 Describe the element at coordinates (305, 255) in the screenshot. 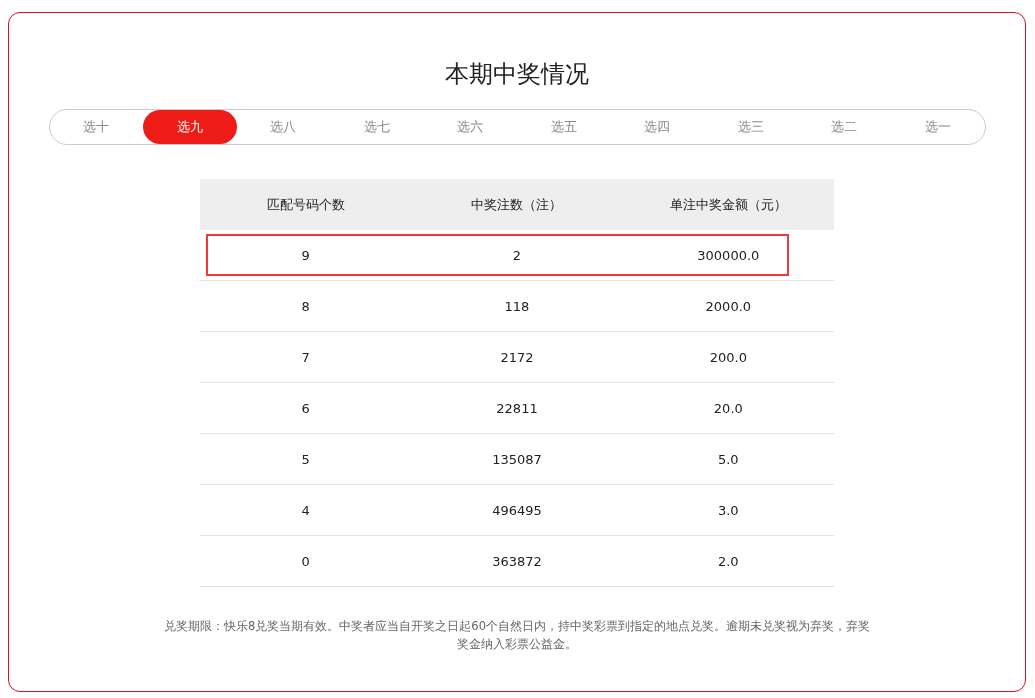

I see `table-cell-text: 9` at that location.